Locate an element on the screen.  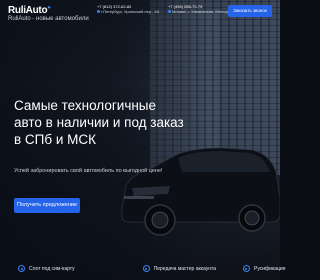
feature-item: Русификация is located at coordinates (264, 268).